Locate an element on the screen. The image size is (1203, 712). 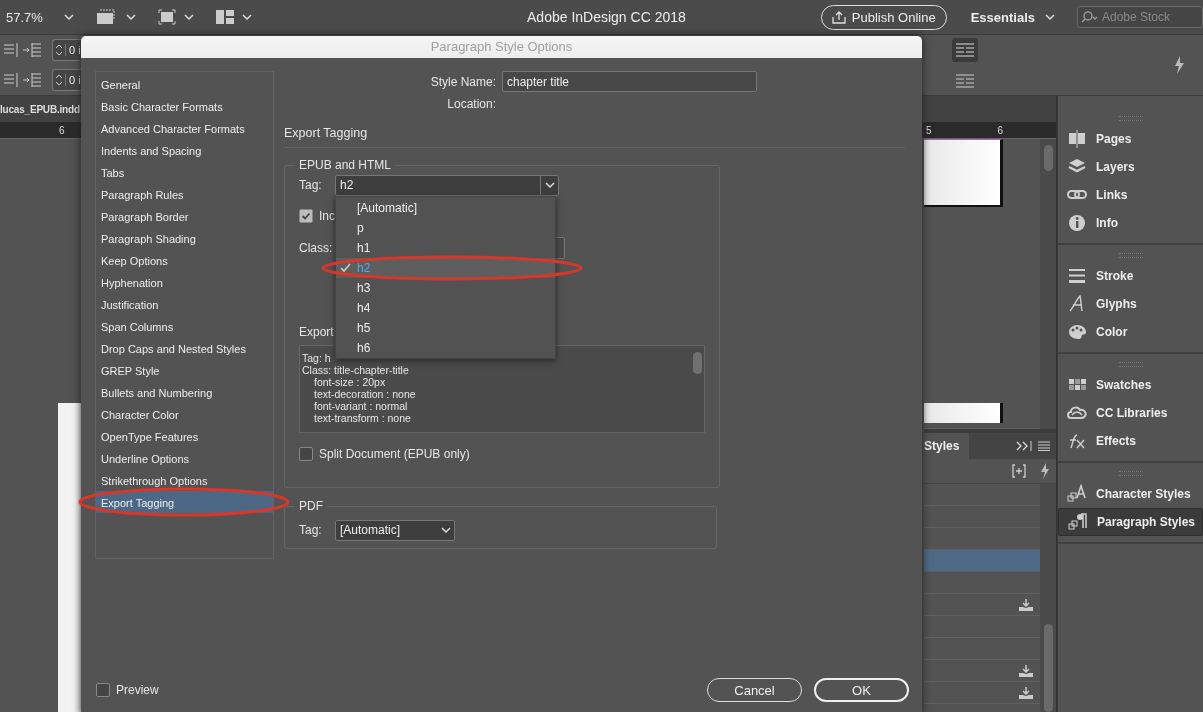
category-item: Advanced Character Formats is located at coordinates (184, 128).